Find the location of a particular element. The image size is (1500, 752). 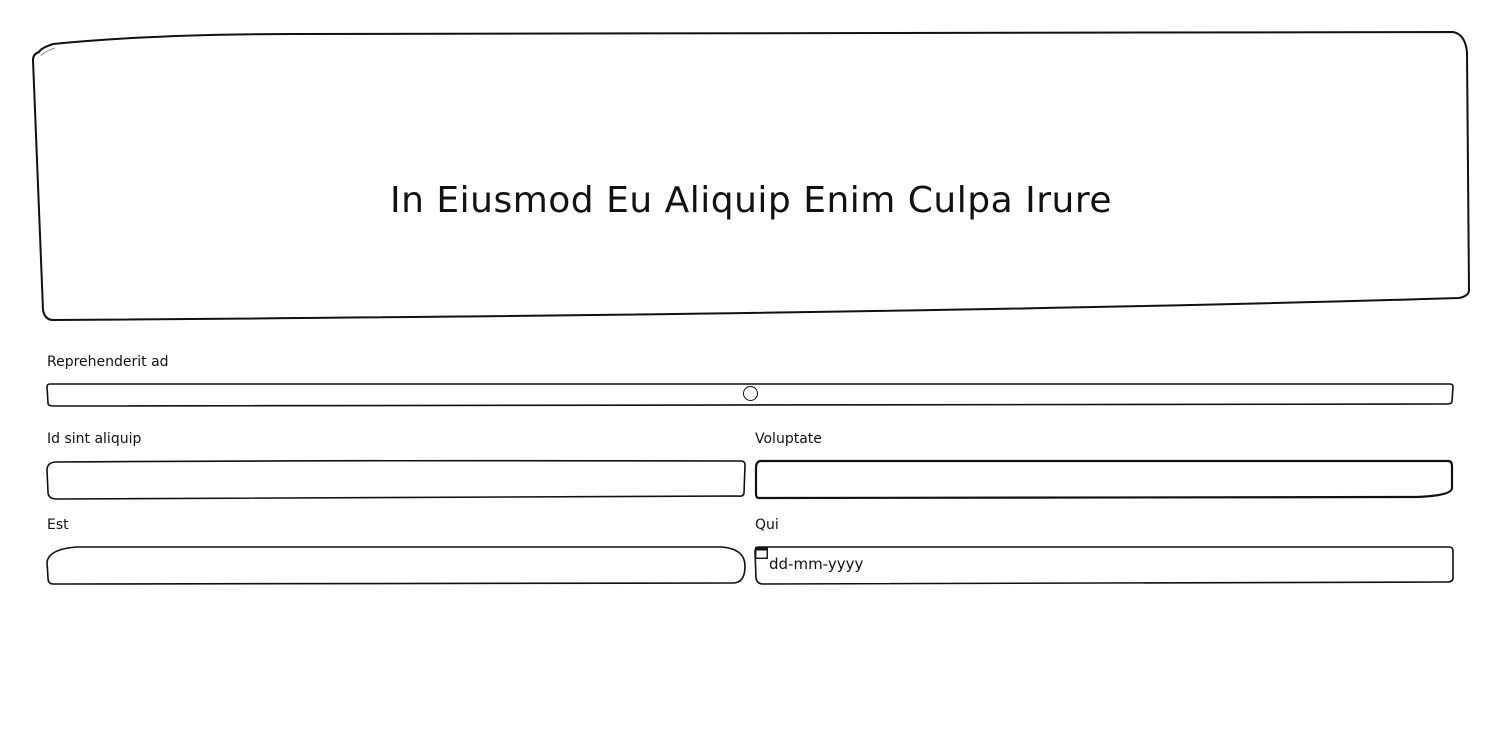

est-field is located at coordinates (396, 565).